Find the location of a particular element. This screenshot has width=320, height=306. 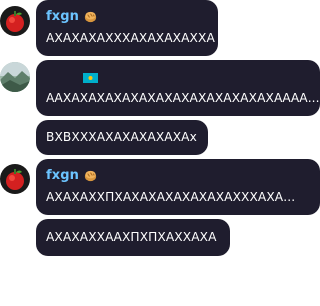

message-text: АХАХАХХААХПХПХАХХАХА is located at coordinates (131, 237).